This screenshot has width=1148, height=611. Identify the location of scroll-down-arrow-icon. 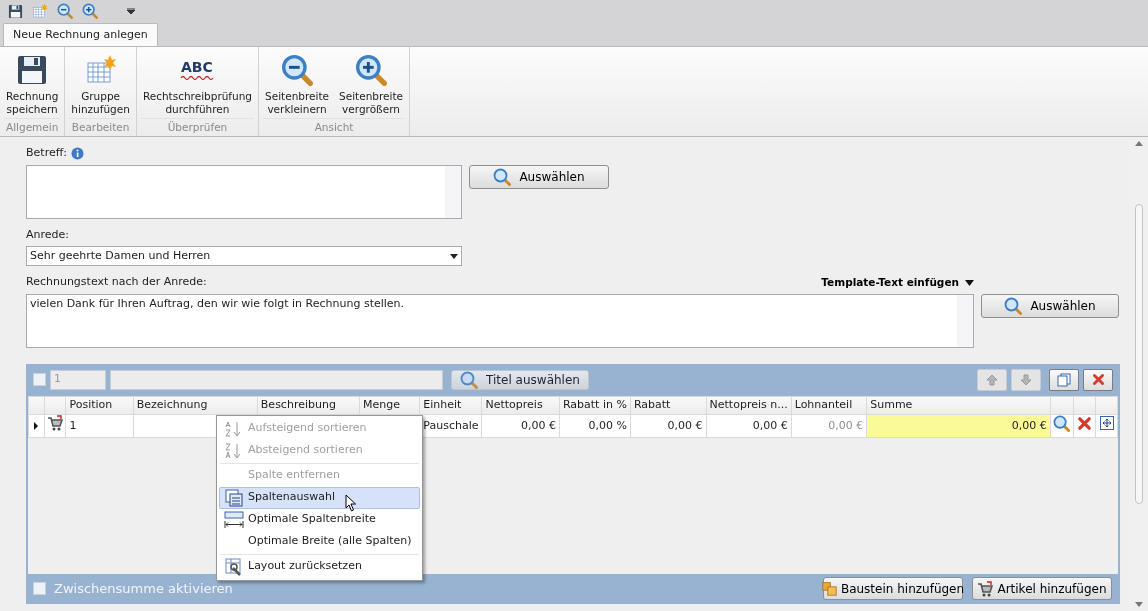
(1139, 604).